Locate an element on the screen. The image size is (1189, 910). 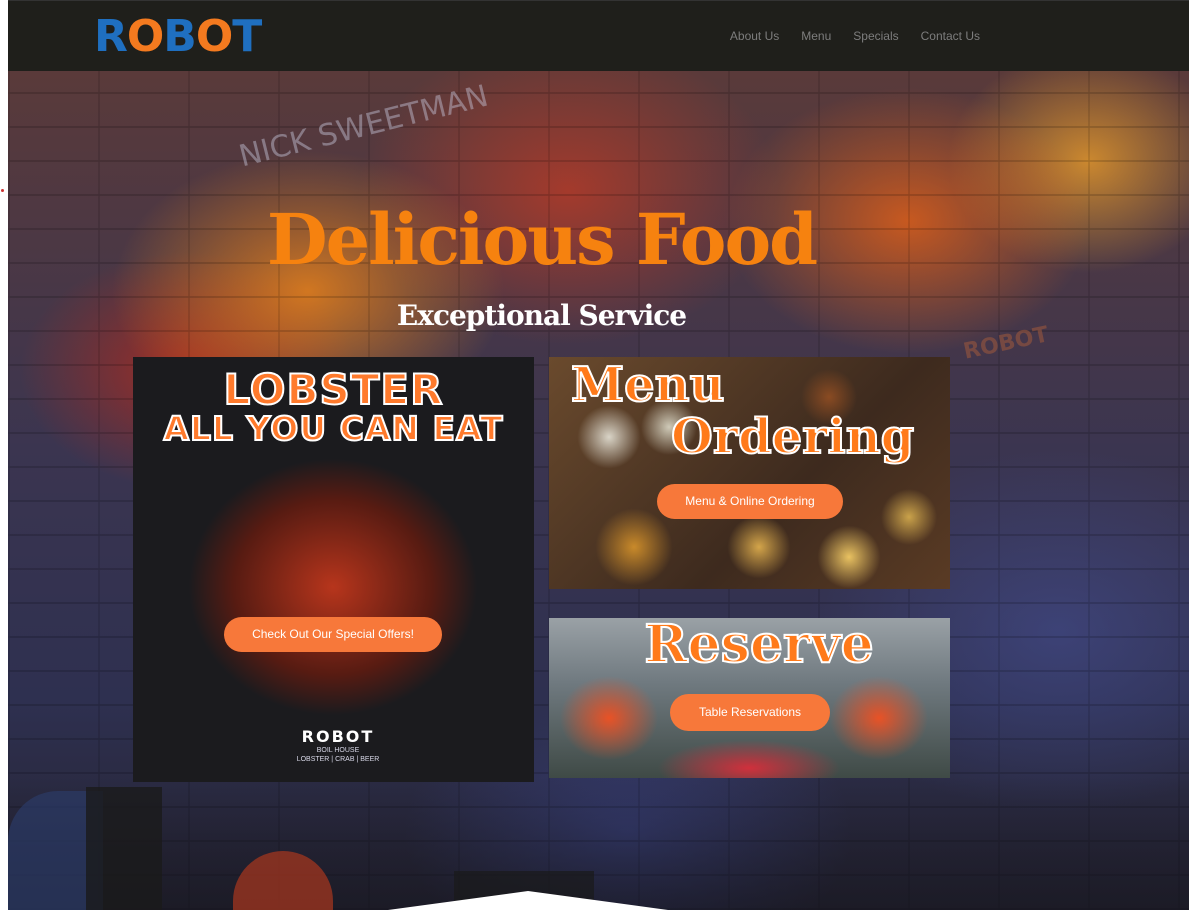
ordering-title: Ordering is located at coordinates (792, 437).